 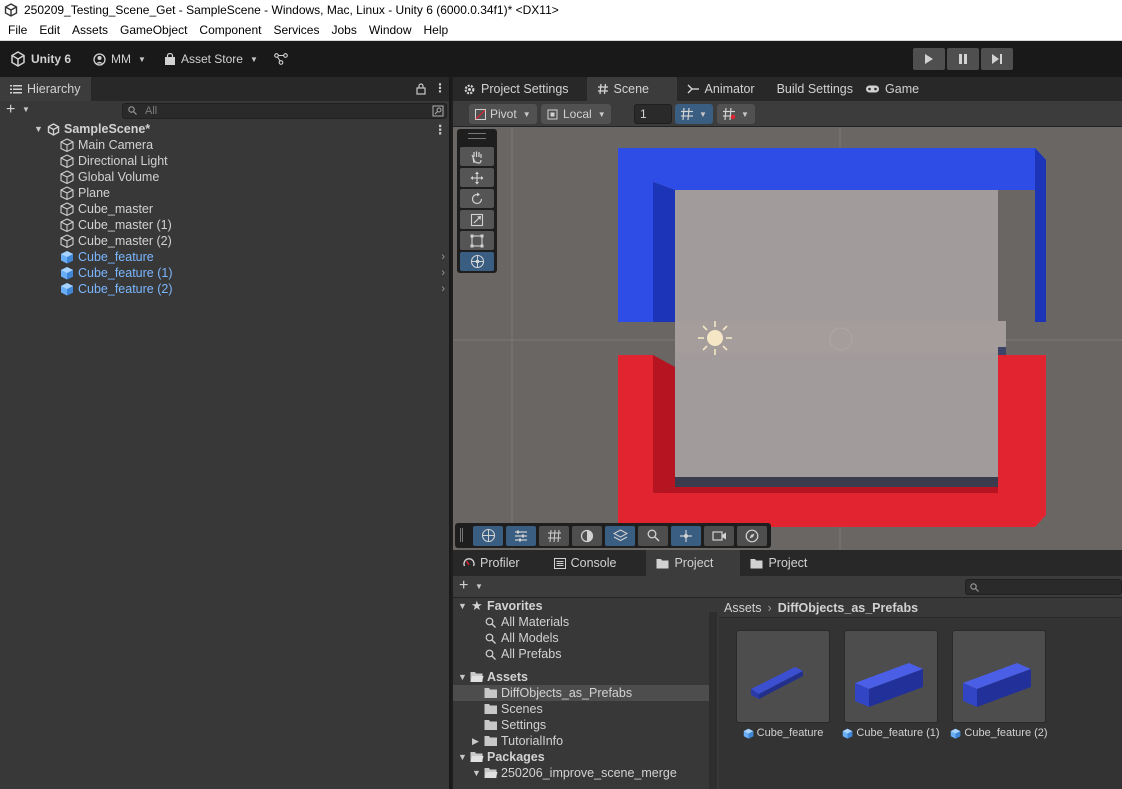 What do you see at coordinates (585, 741) in the screenshot?
I see `asset-folder-row: ▶ TutorialInfo` at bounding box center [585, 741].